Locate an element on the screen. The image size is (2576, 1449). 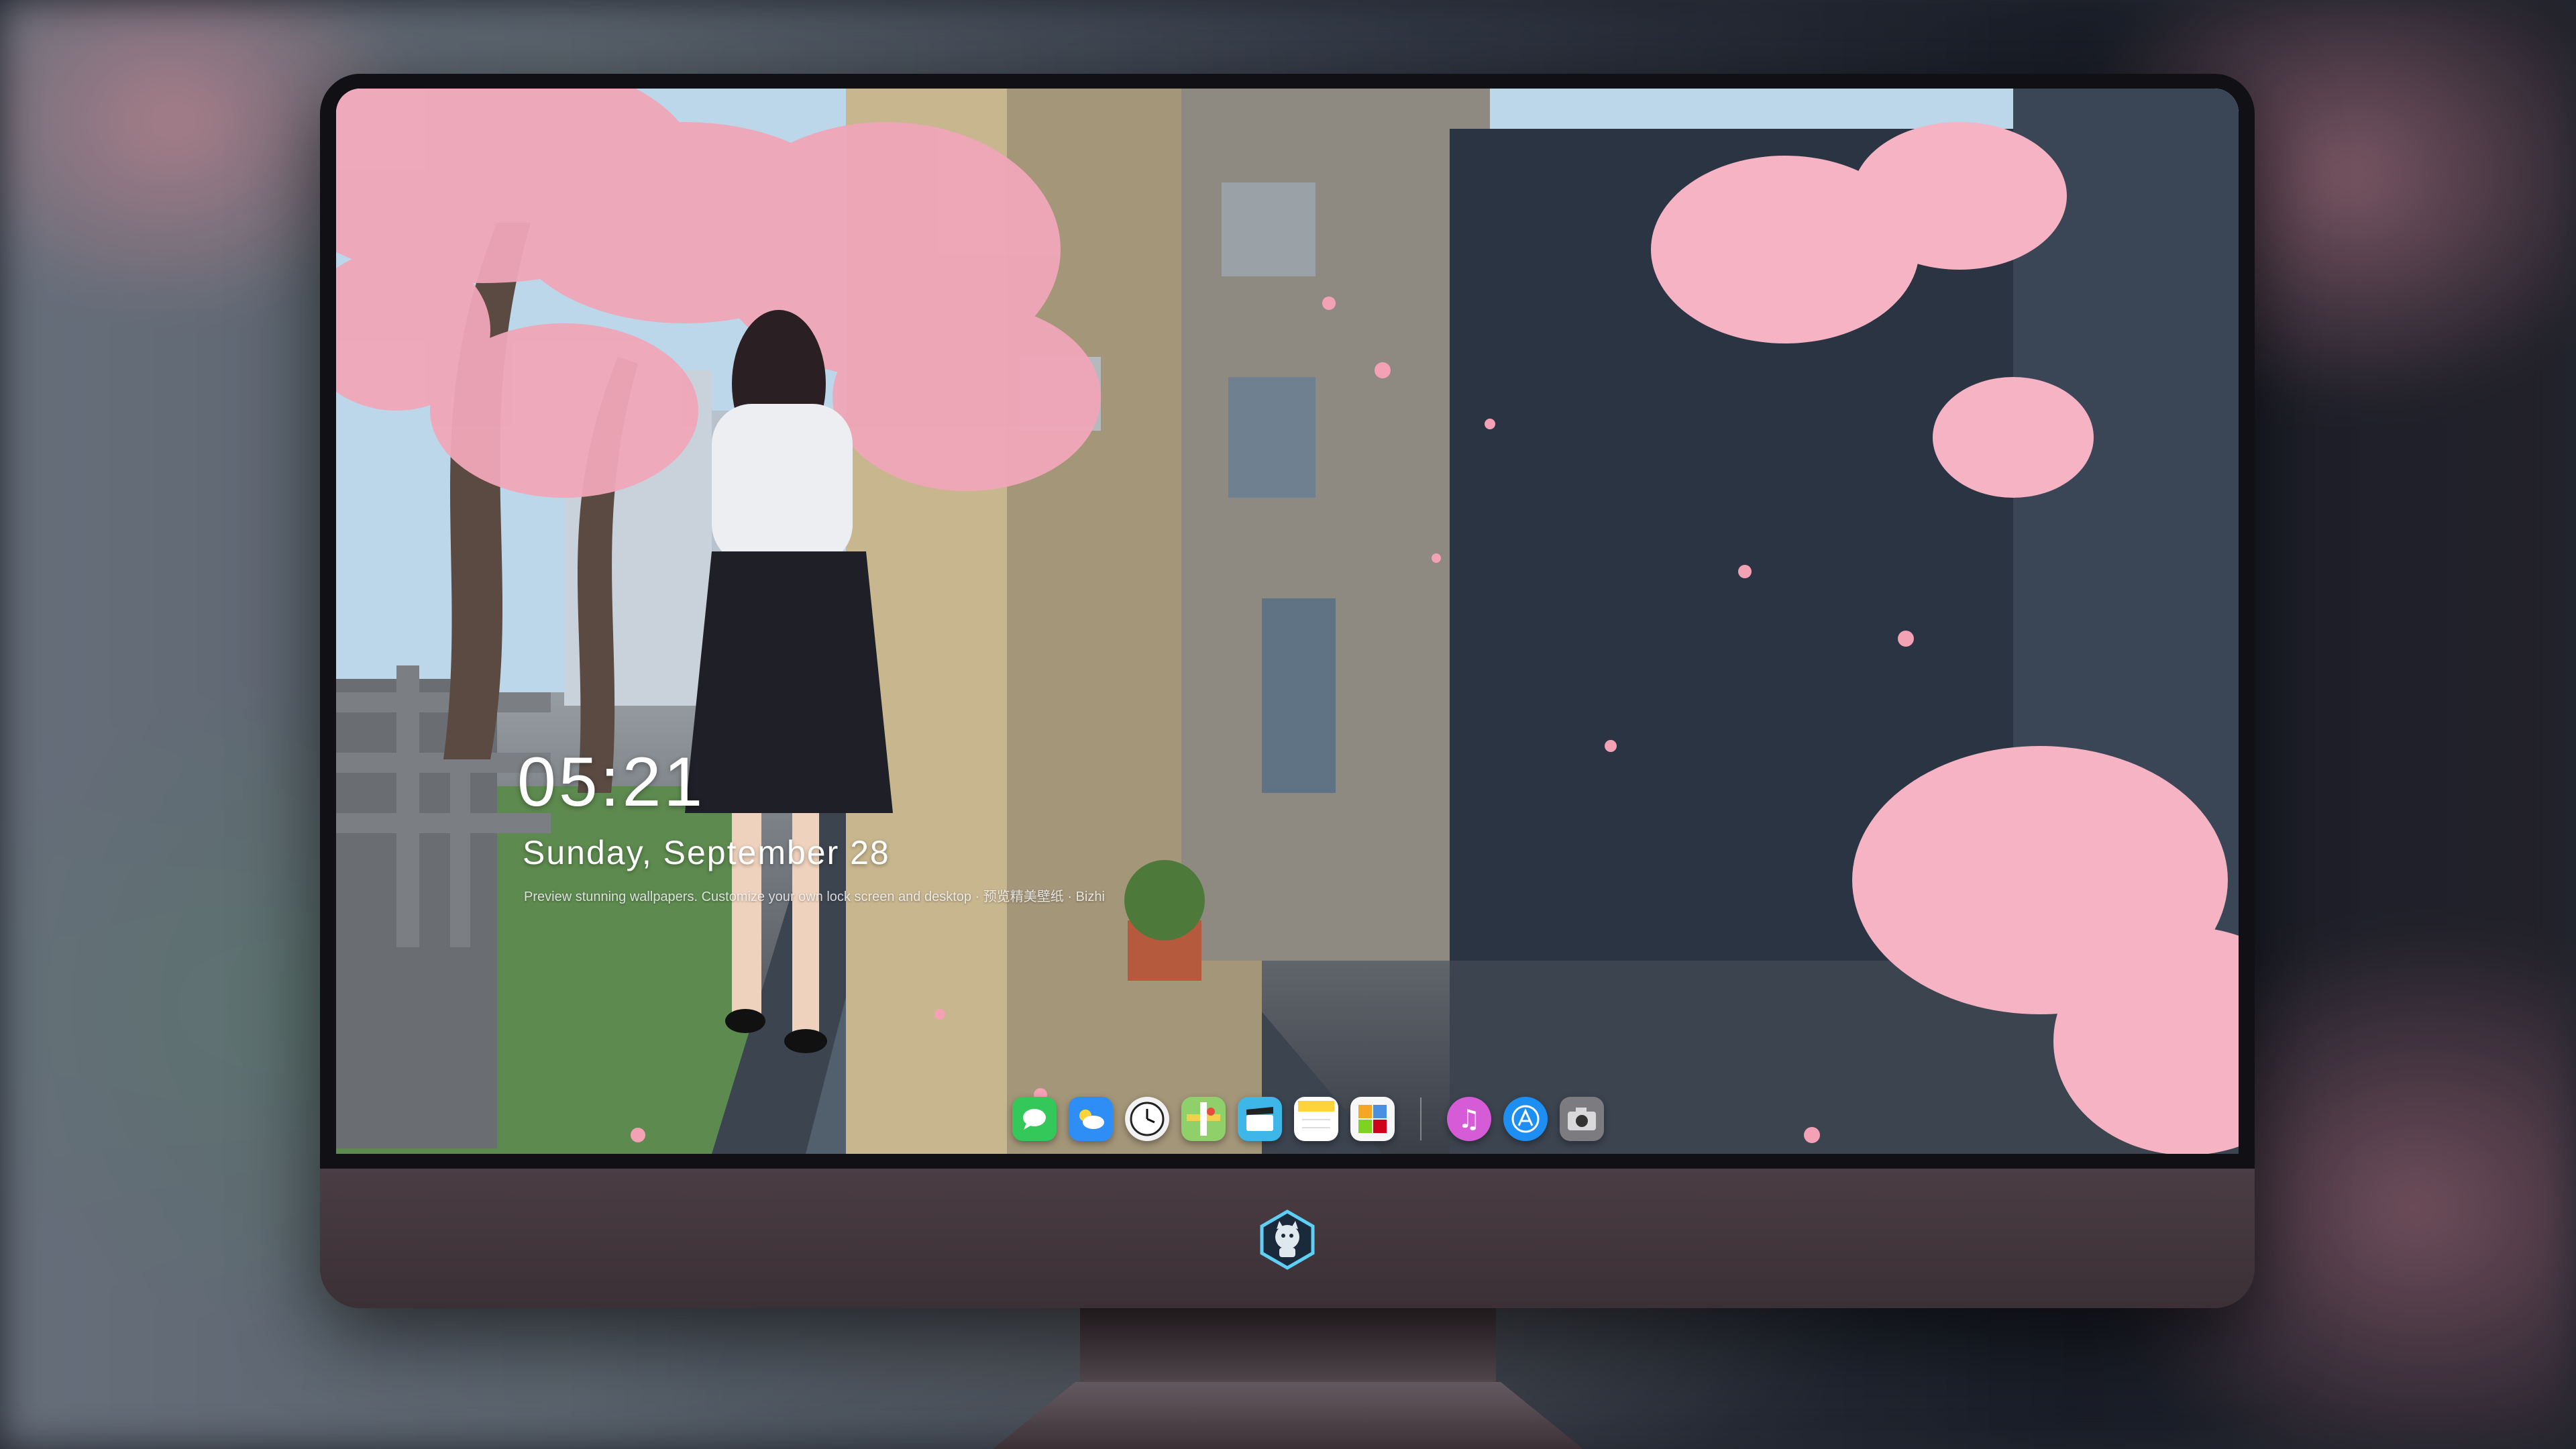
dock: ♫ is located at coordinates (1308, 1119).